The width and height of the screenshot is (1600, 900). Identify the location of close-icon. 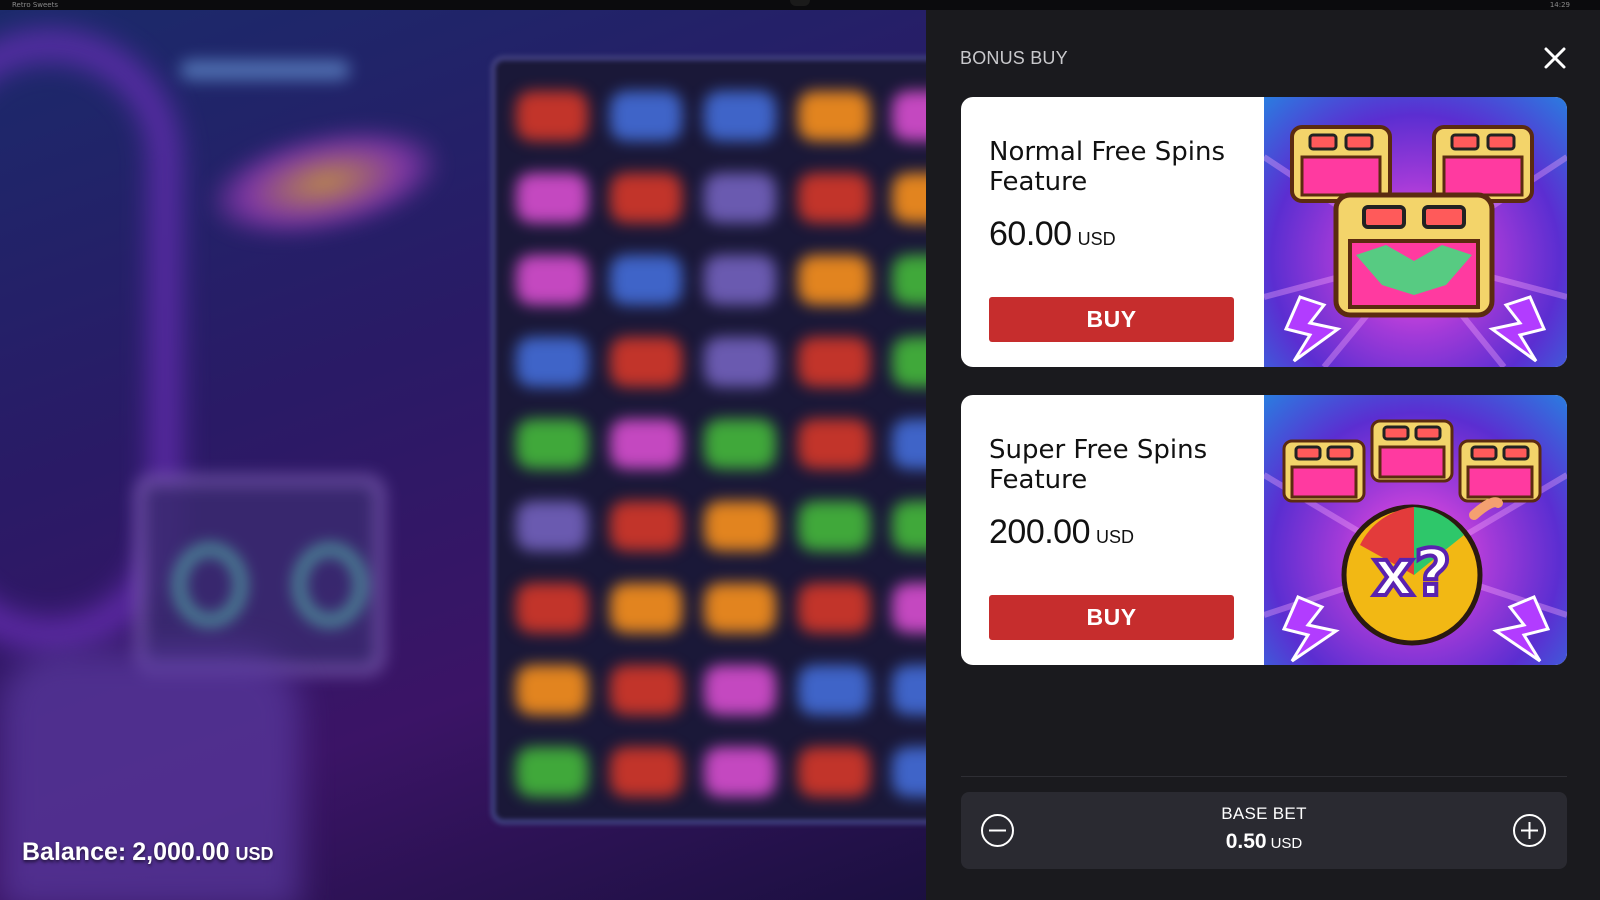
(1555, 58).